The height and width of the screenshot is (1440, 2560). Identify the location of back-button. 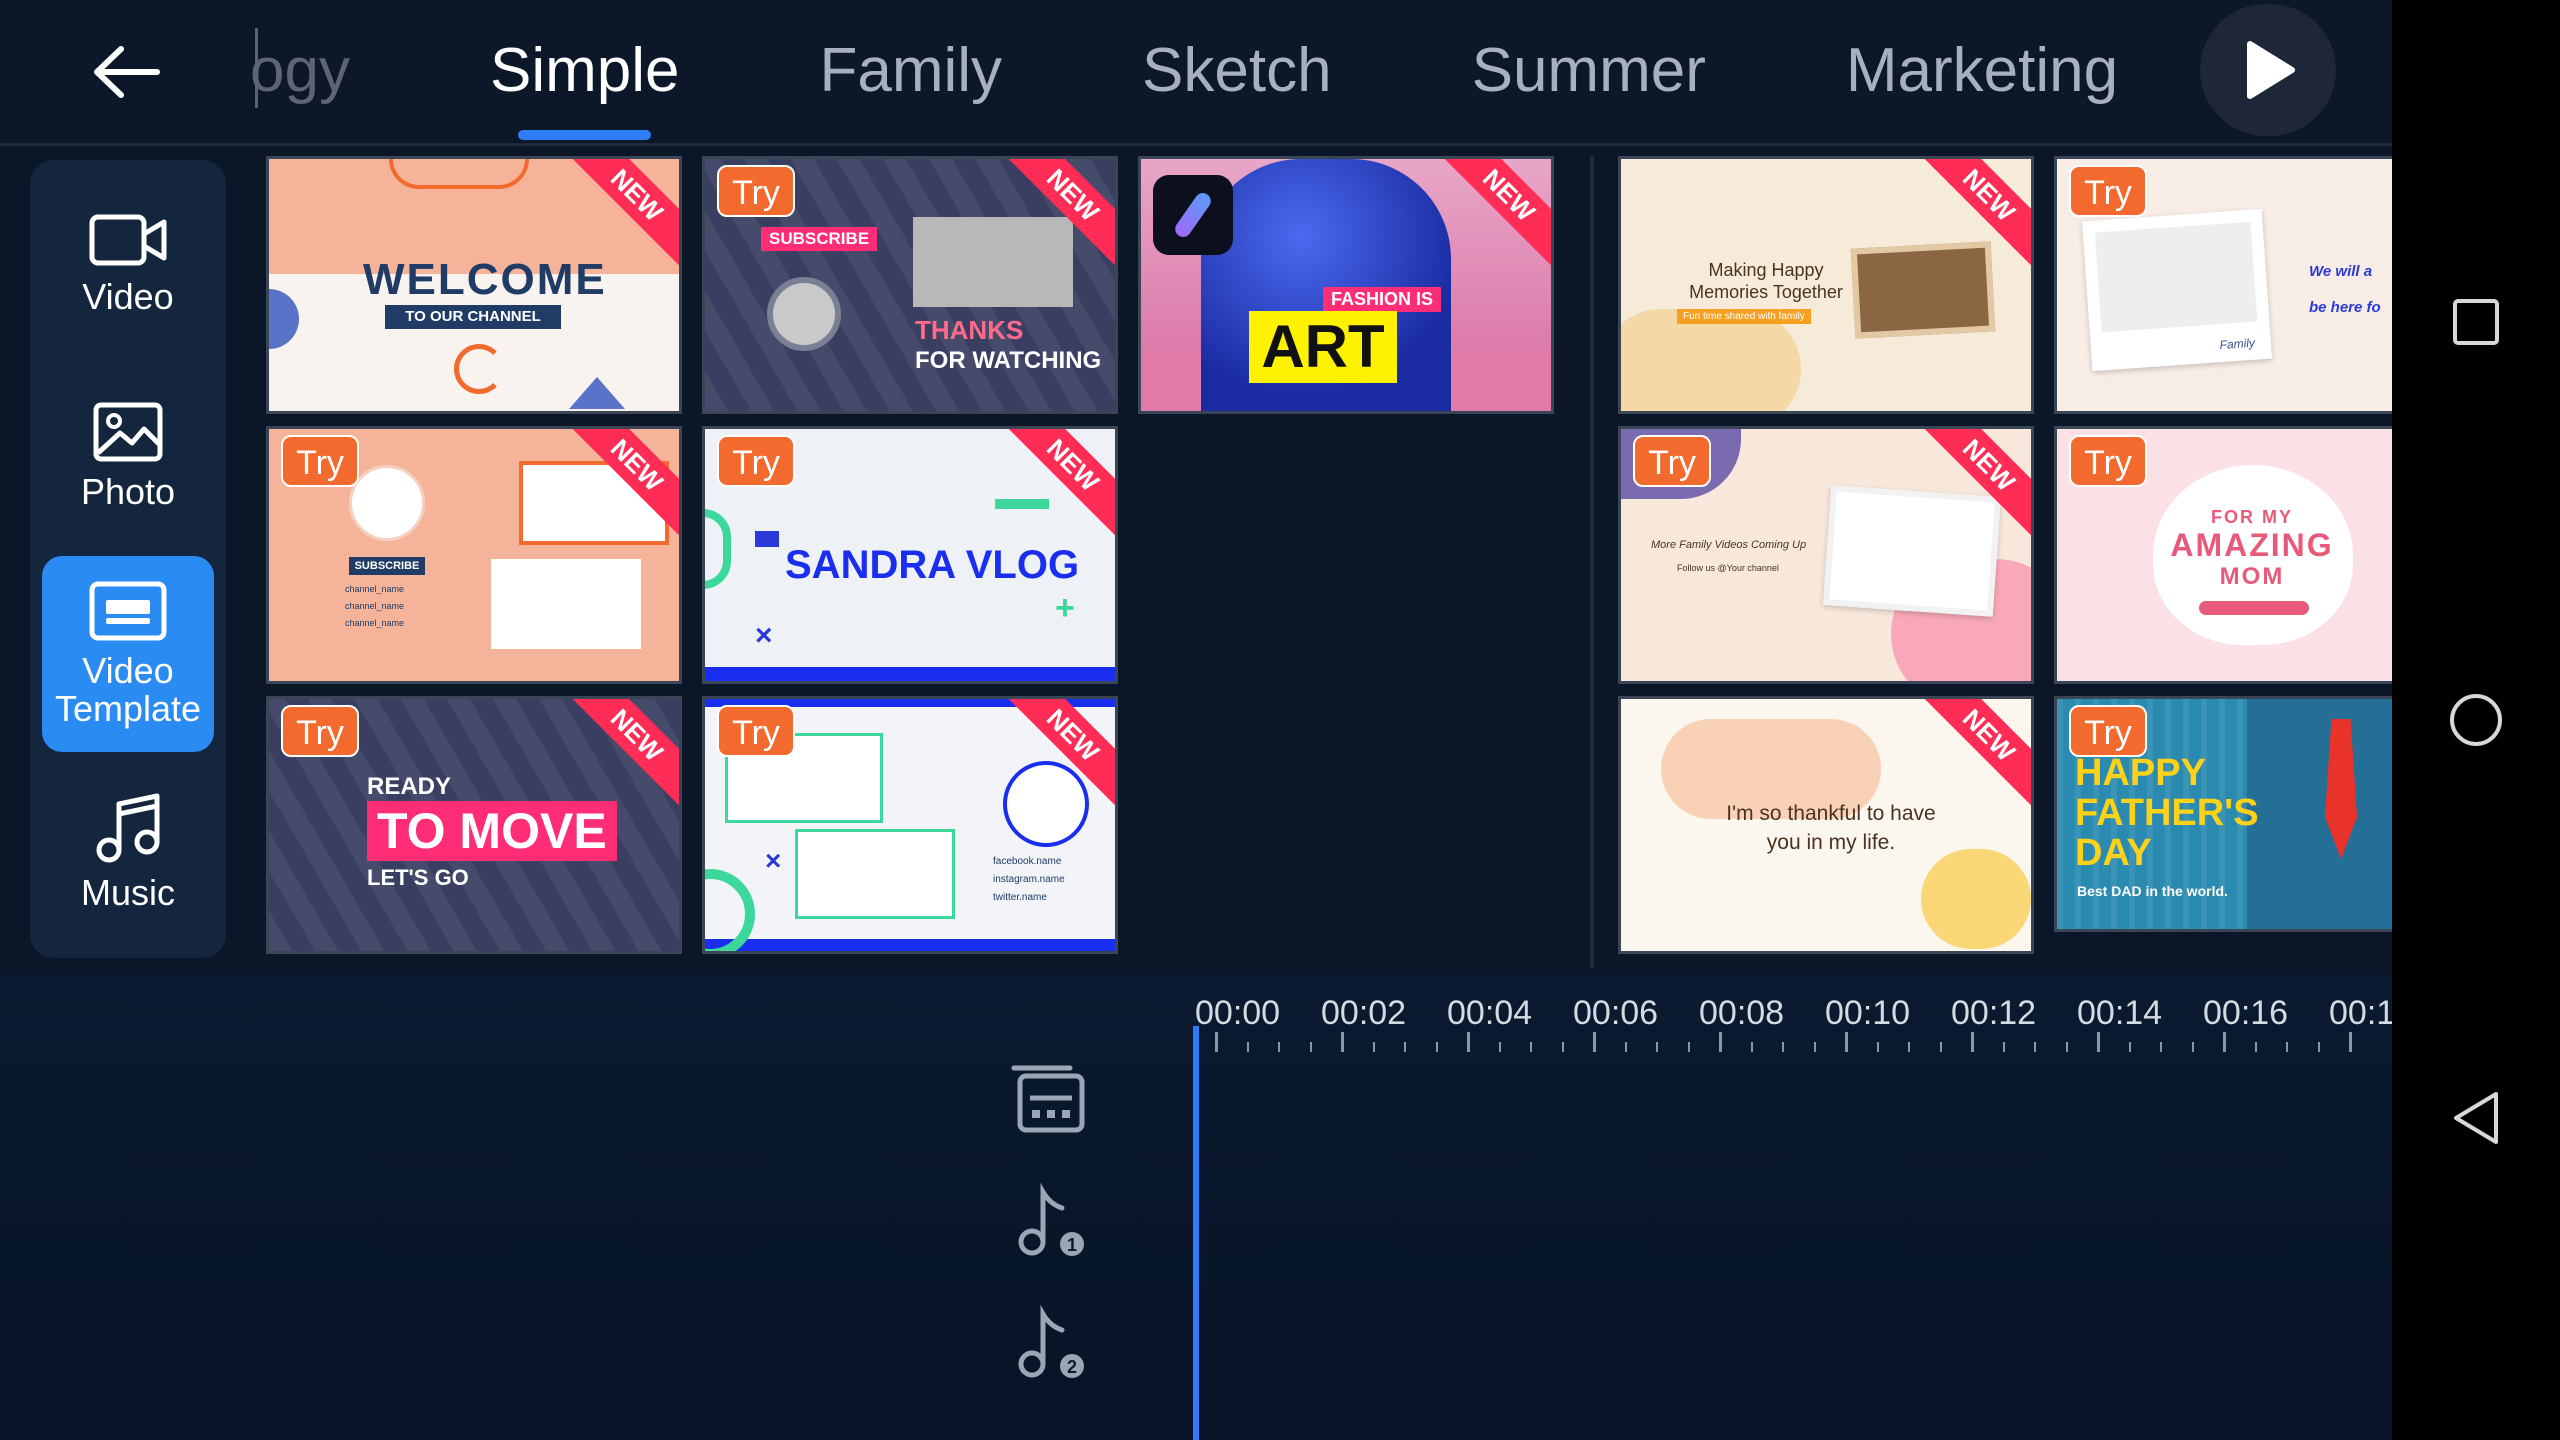
(126, 72).